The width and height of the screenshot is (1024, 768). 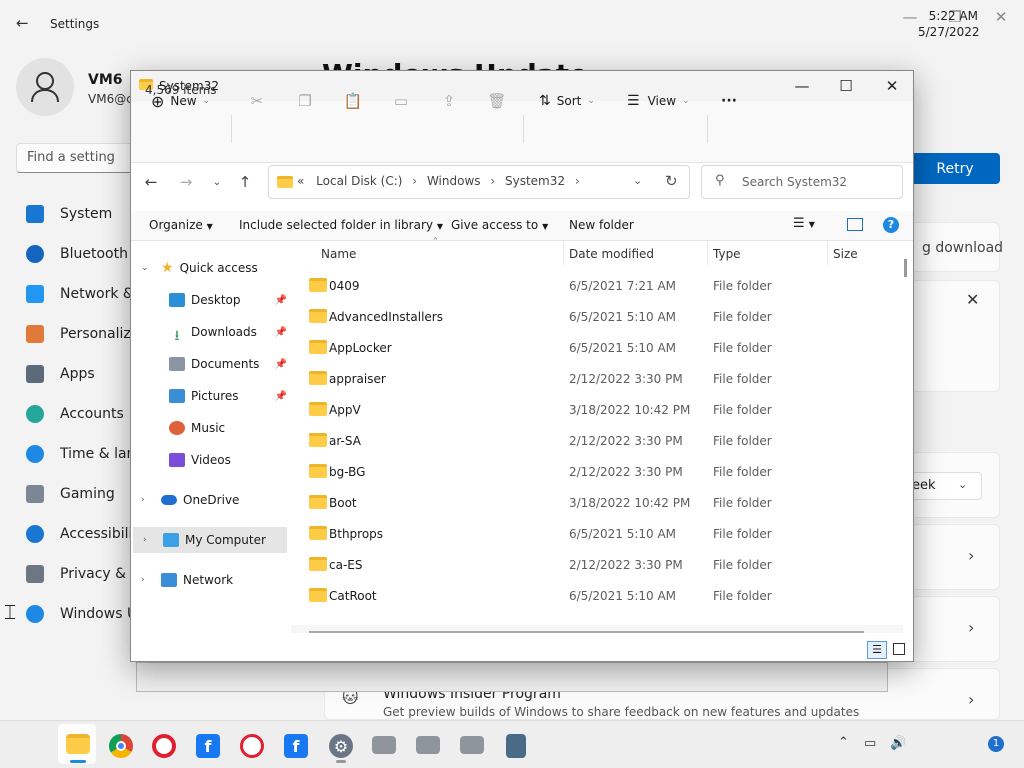 I want to click on nav-personalization: Personaliza, so click(x=86, y=334).